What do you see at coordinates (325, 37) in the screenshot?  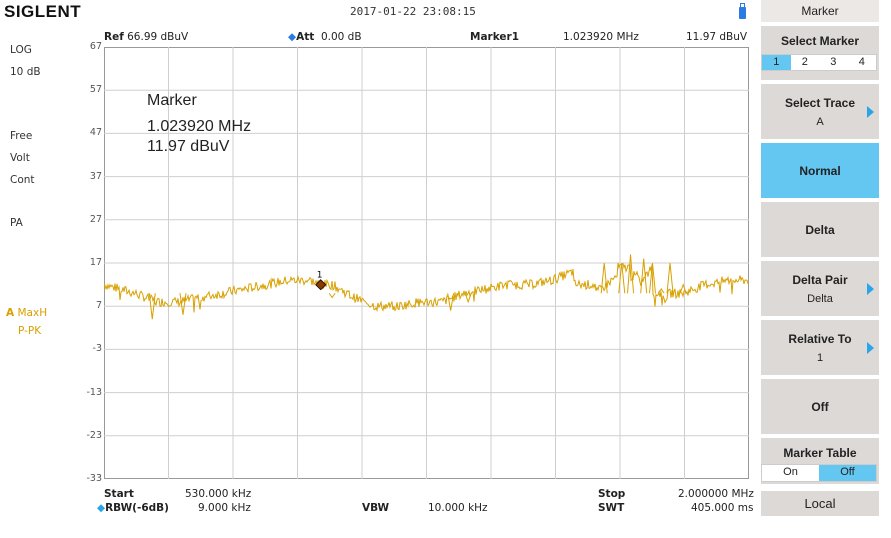 I see `attenuation: ◆Att 0.00 dB` at bounding box center [325, 37].